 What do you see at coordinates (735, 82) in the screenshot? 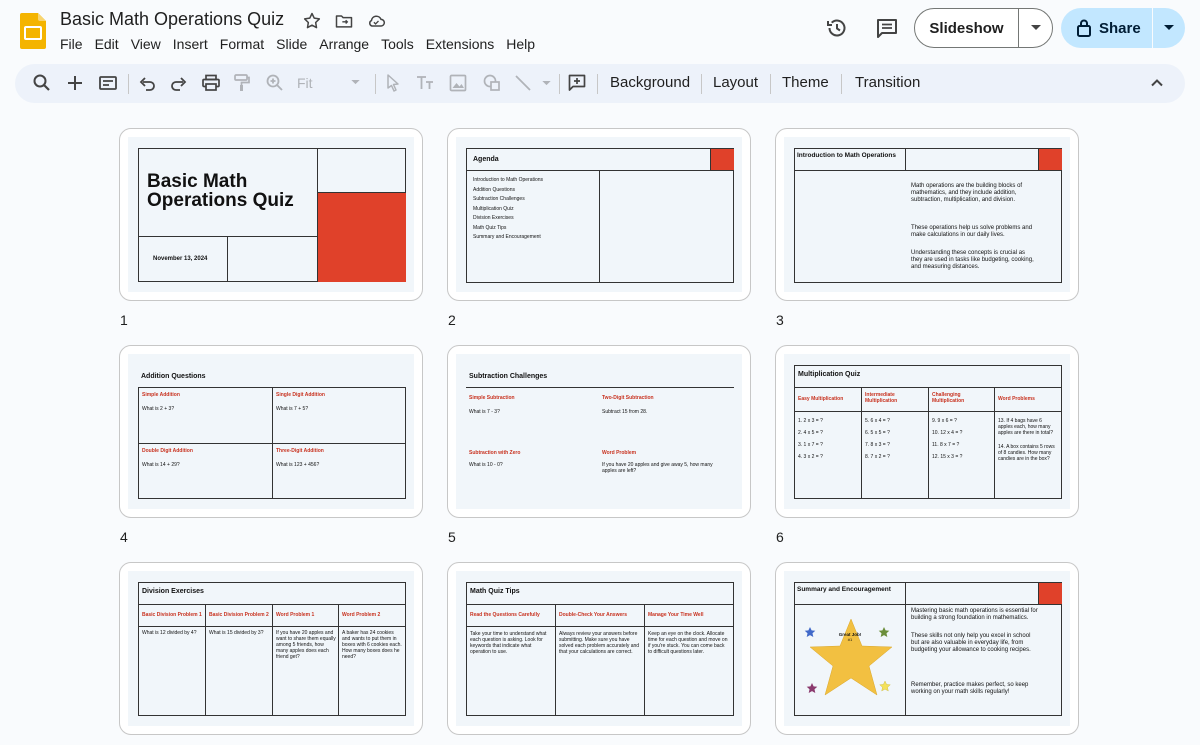
I see `layout-button: Layout` at bounding box center [735, 82].